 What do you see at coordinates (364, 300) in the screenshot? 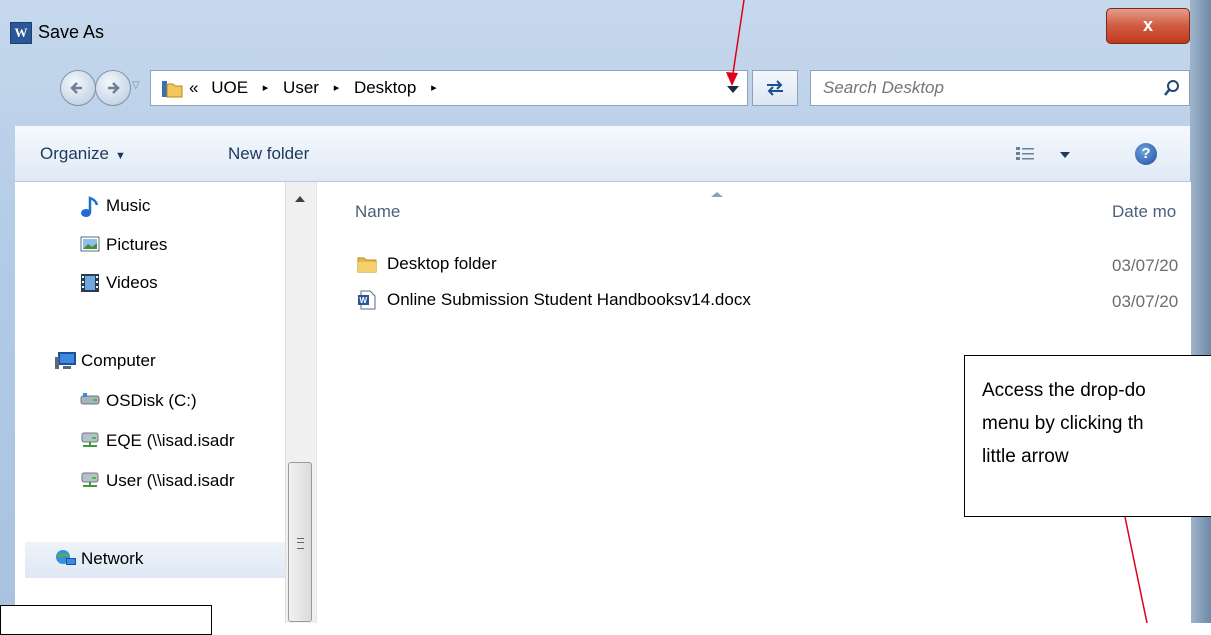
I see `svg-text: W` at bounding box center [364, 300].